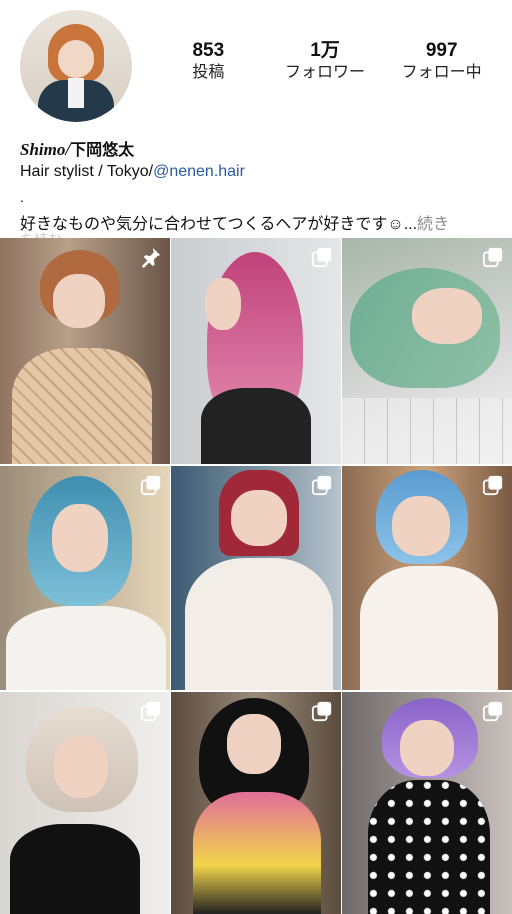 This screenshot has width=512, height=914. What do you see at coordinates (441, 50) in the screenshot?
I see `following-count: 997` at bounding box center [441, 50].